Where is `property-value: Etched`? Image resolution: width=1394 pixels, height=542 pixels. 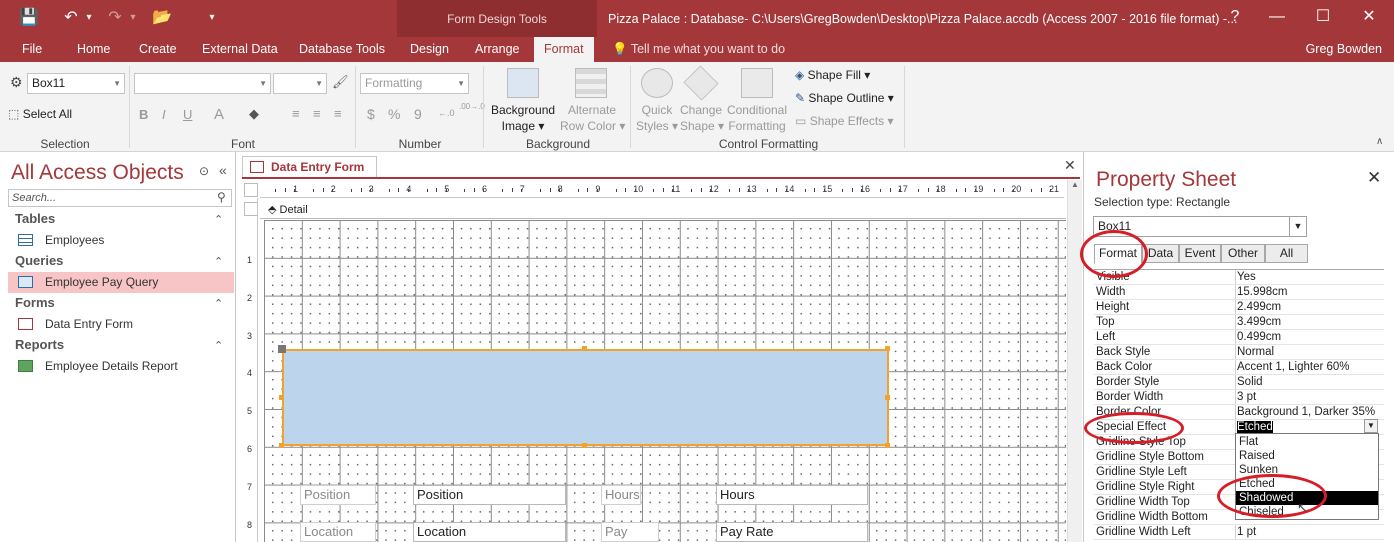 property-value: Etched is located at coordinates (1309, 427).